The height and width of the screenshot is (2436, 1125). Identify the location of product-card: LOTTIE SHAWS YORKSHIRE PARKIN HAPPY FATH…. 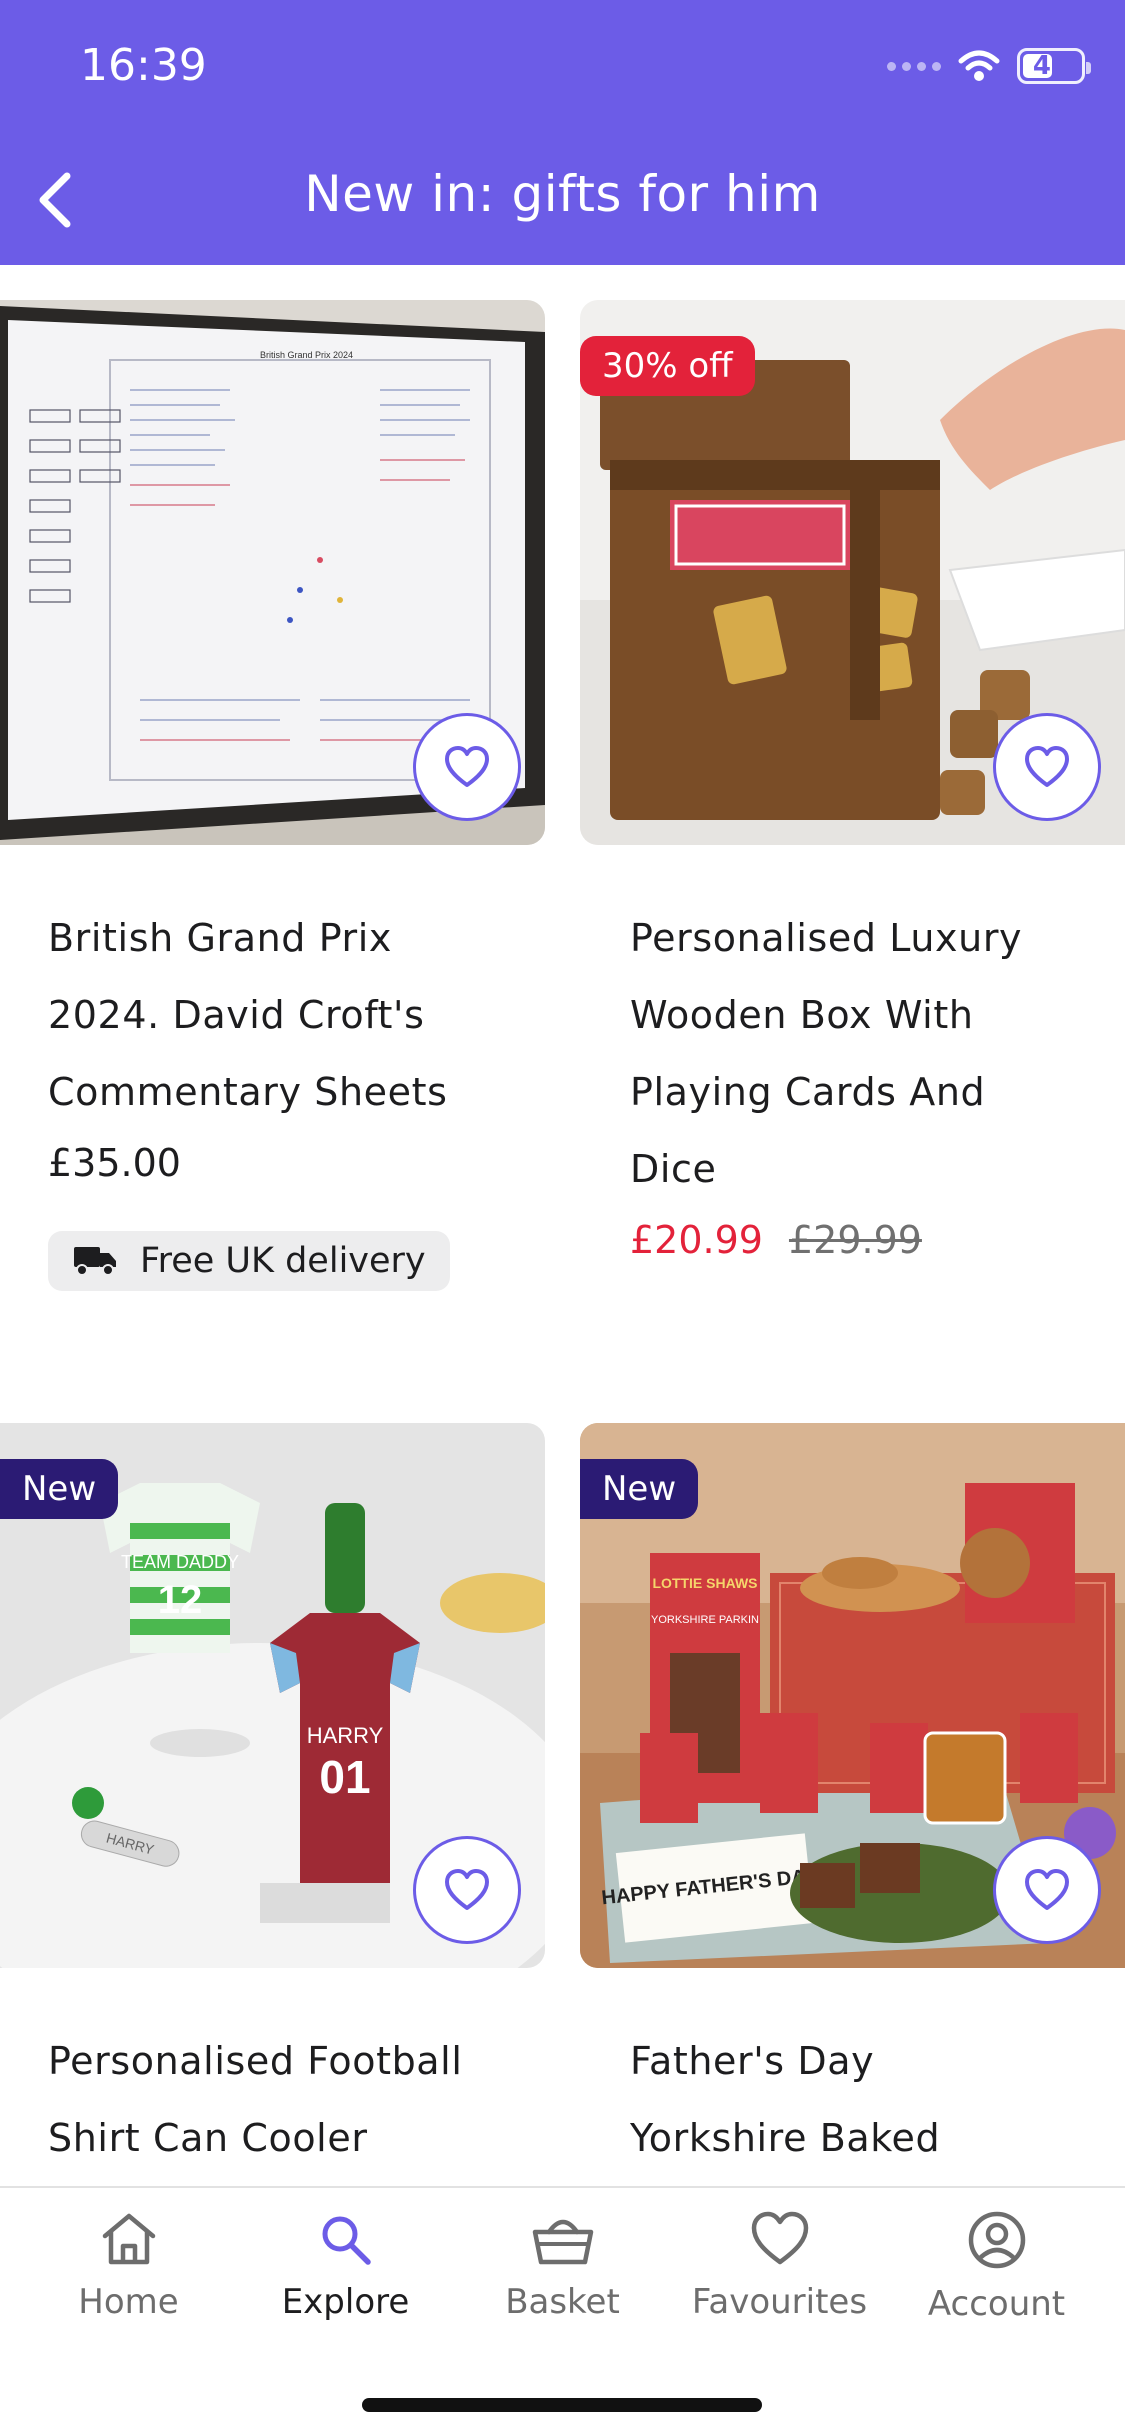
(852, 1800).